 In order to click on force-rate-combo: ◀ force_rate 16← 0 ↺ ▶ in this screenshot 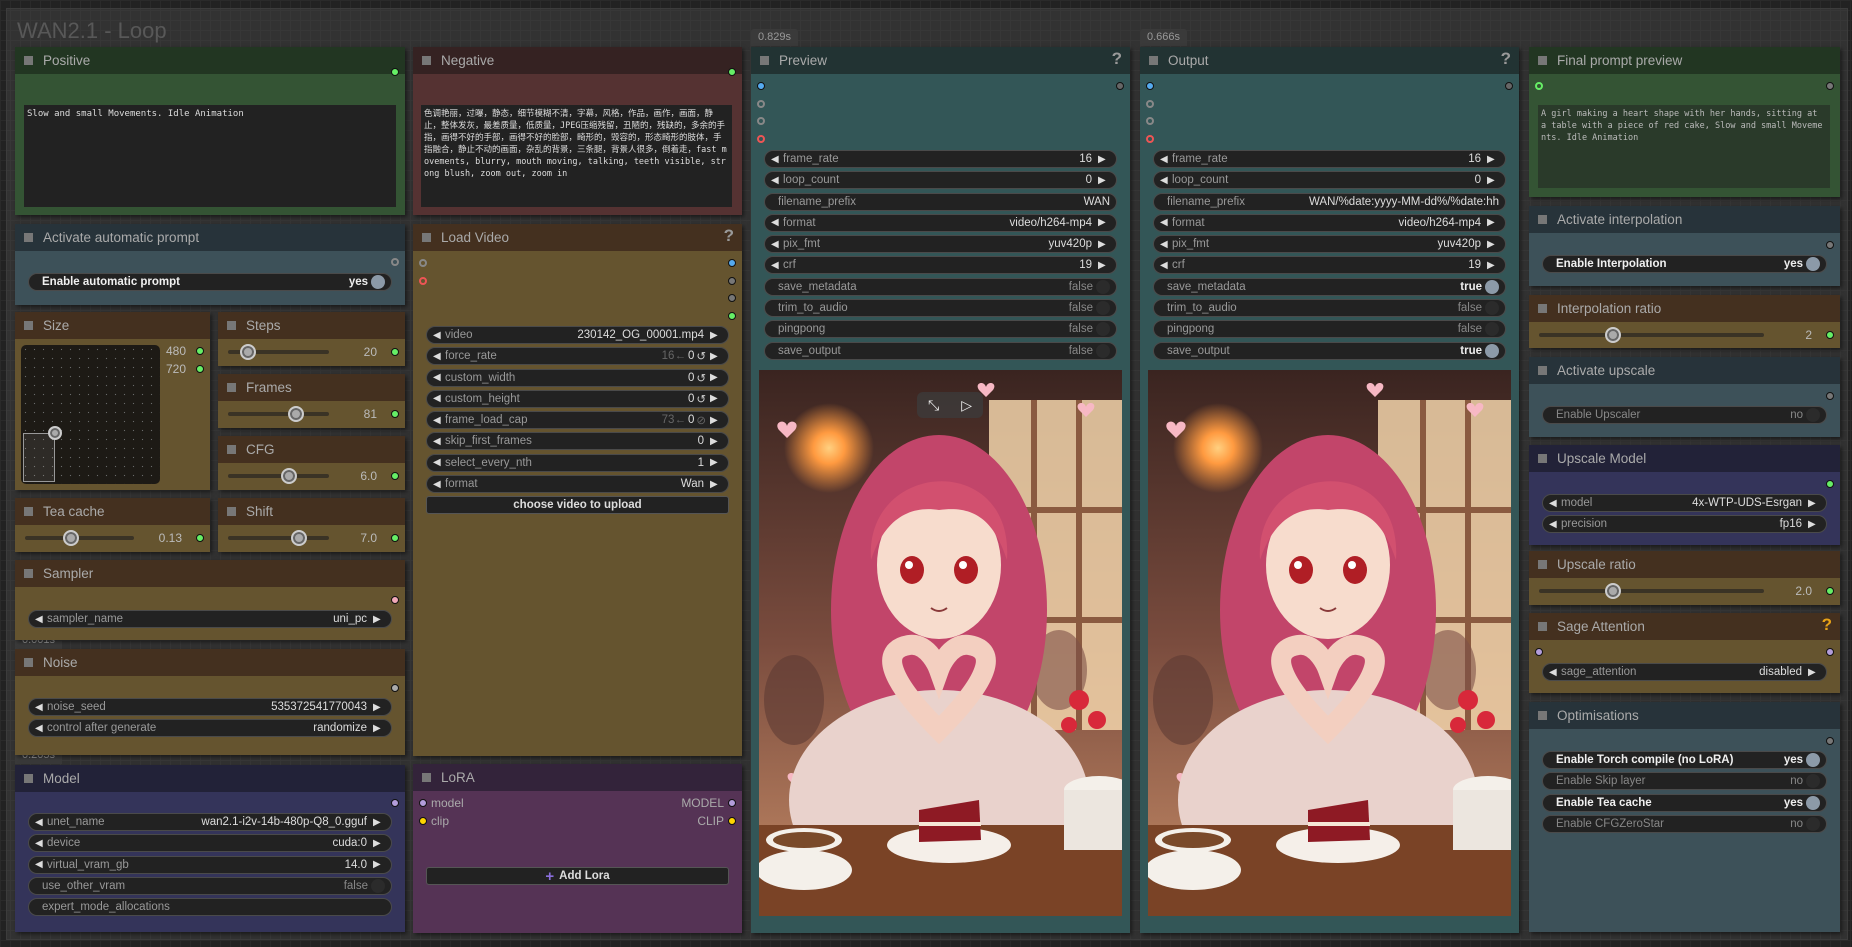, I will do `click(577, 356)`.